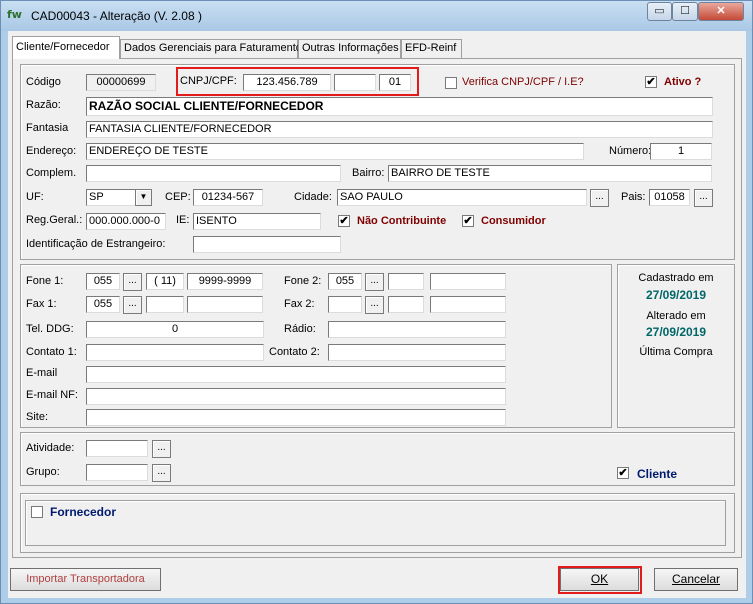 The height and width of the screenshot is (604, 753). What do you see at coordinates (550, 173) in the screenshot?
I see `bairro-field: BAIRRO DE TESTE` at bounding box center [550, 173].